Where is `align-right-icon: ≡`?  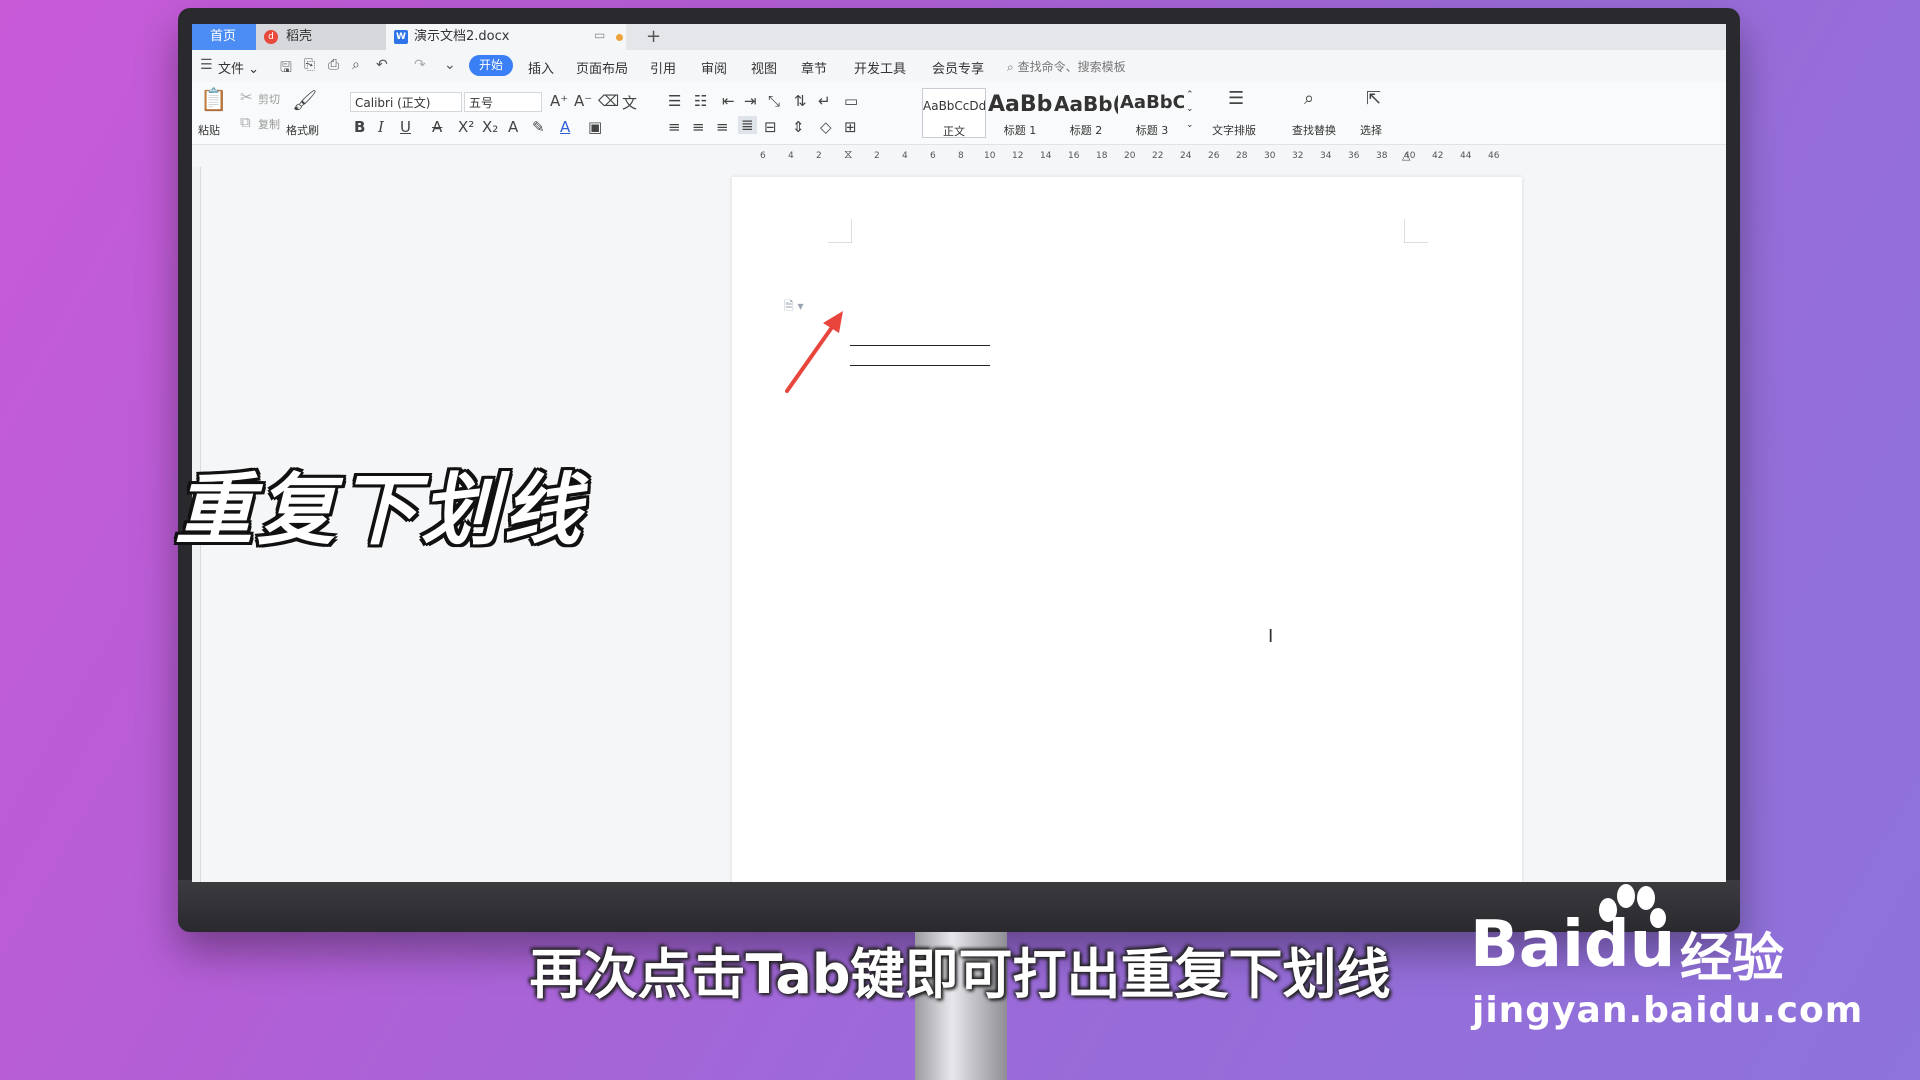
align-right-icon: ≡ is located at coordinates (722, 127).